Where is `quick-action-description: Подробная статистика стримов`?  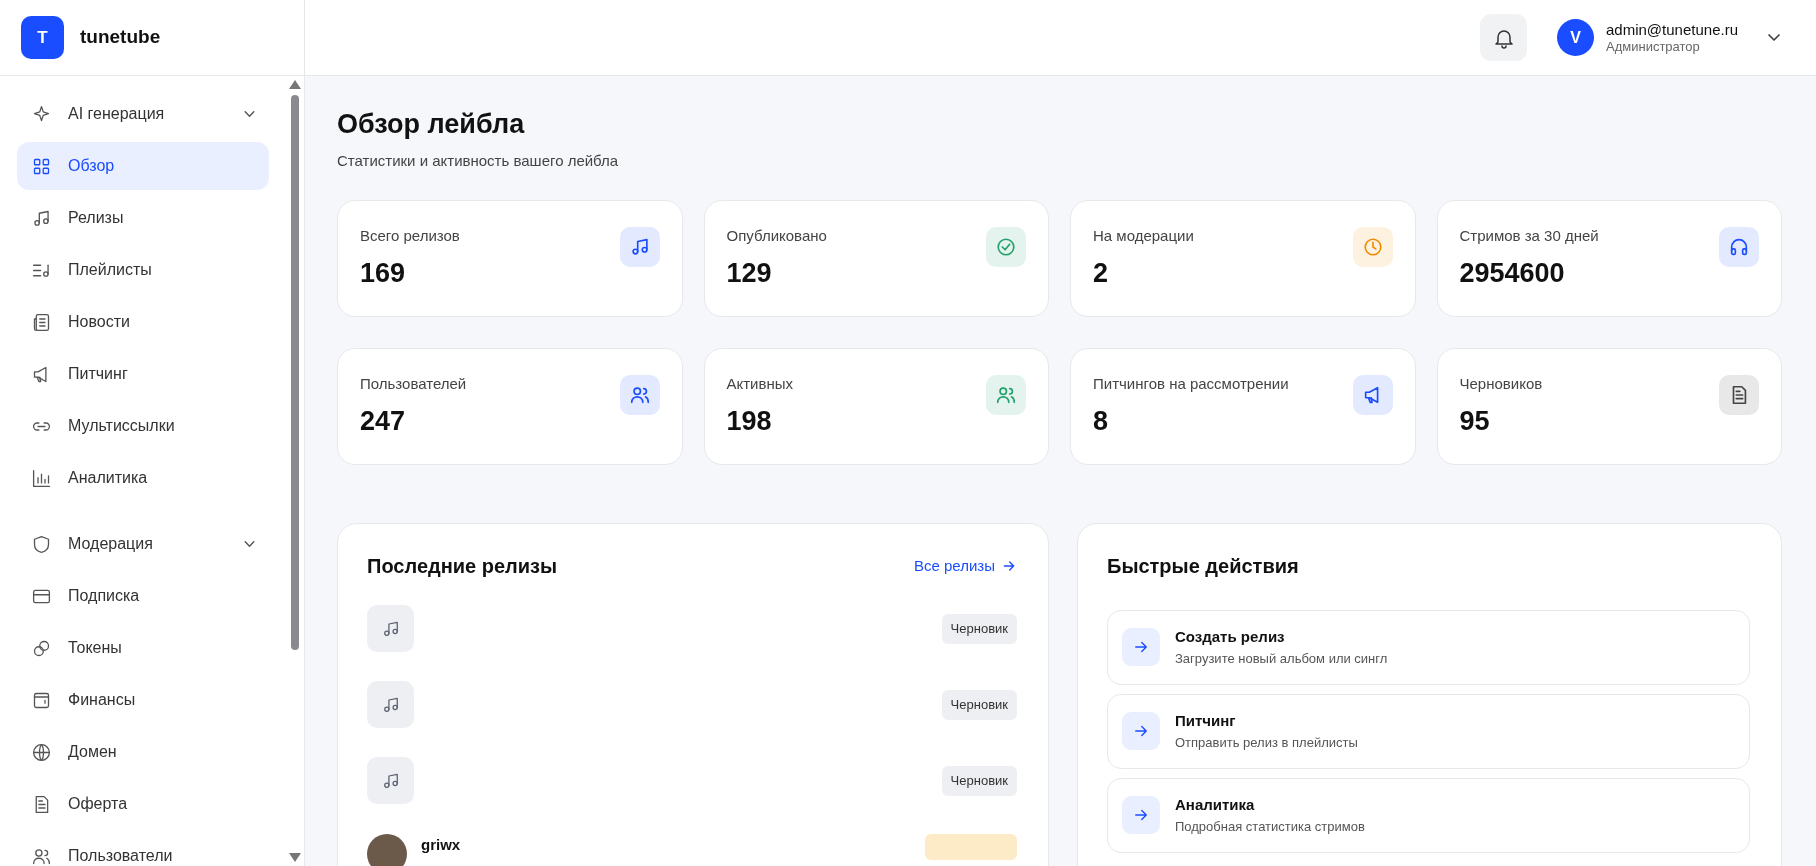 quick-action-description: Подробная статистика стримов is located at coordinates (1270, 826).